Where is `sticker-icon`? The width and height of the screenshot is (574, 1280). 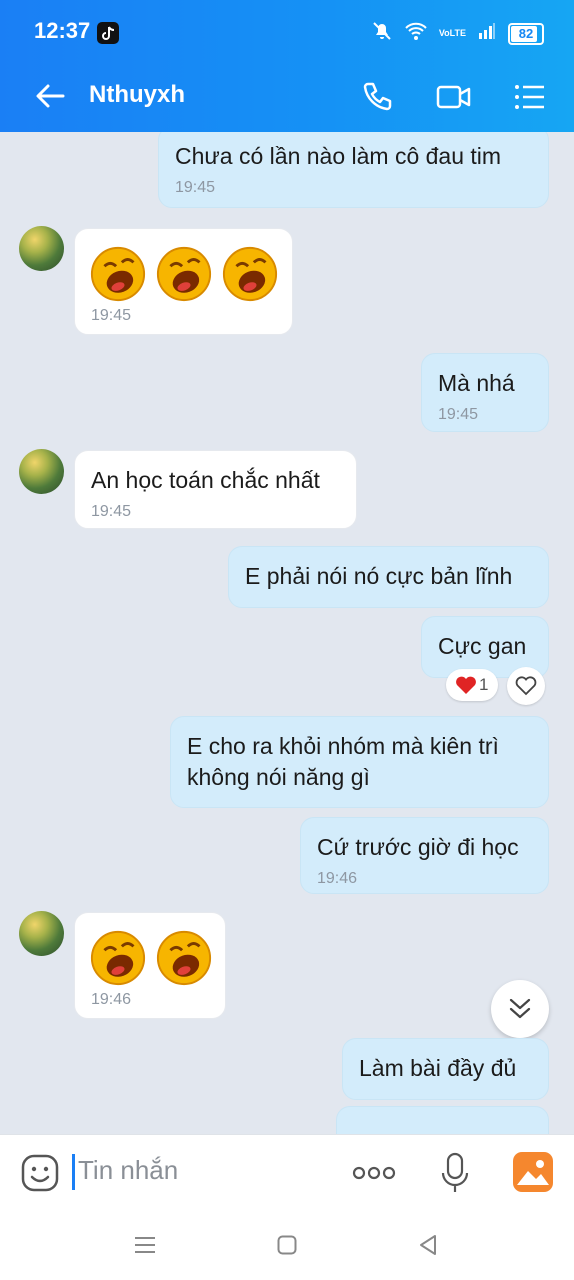
sticker-icon is located at coordinates (40, 1175).